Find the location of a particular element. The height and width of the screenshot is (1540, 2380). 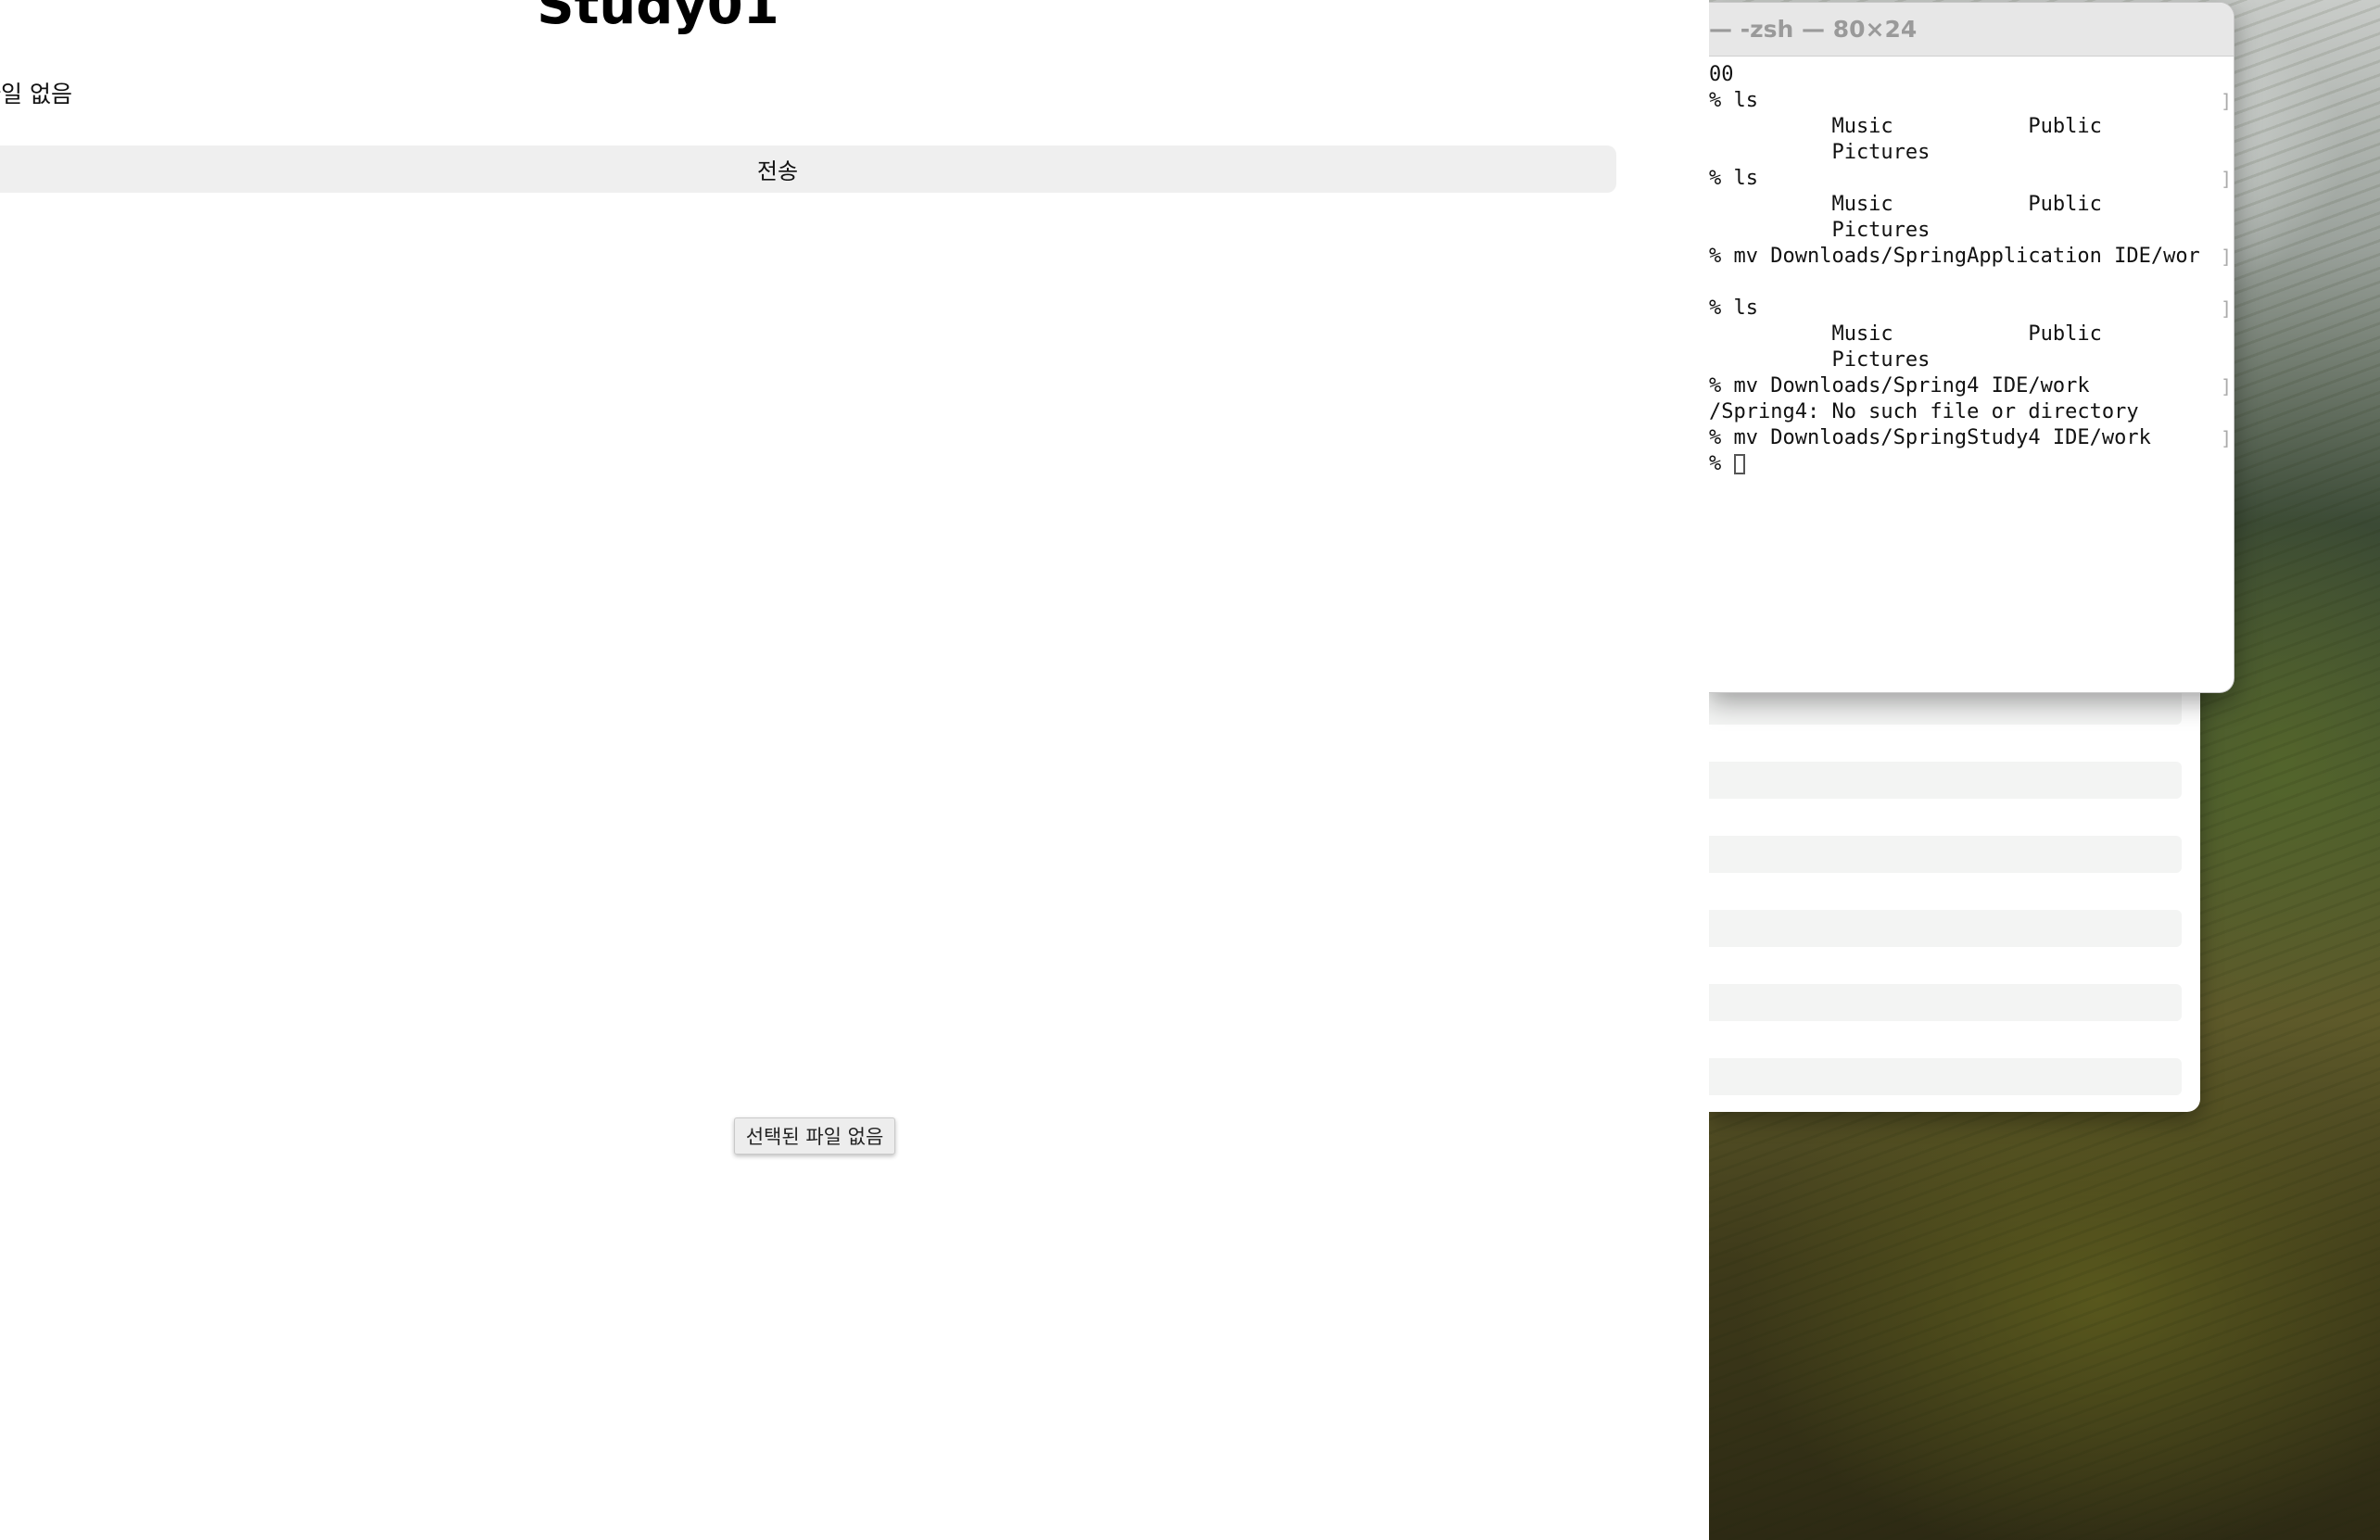

terminal-titlebar: — -zsh — 80×24 is located at coordinates (1972, 30).